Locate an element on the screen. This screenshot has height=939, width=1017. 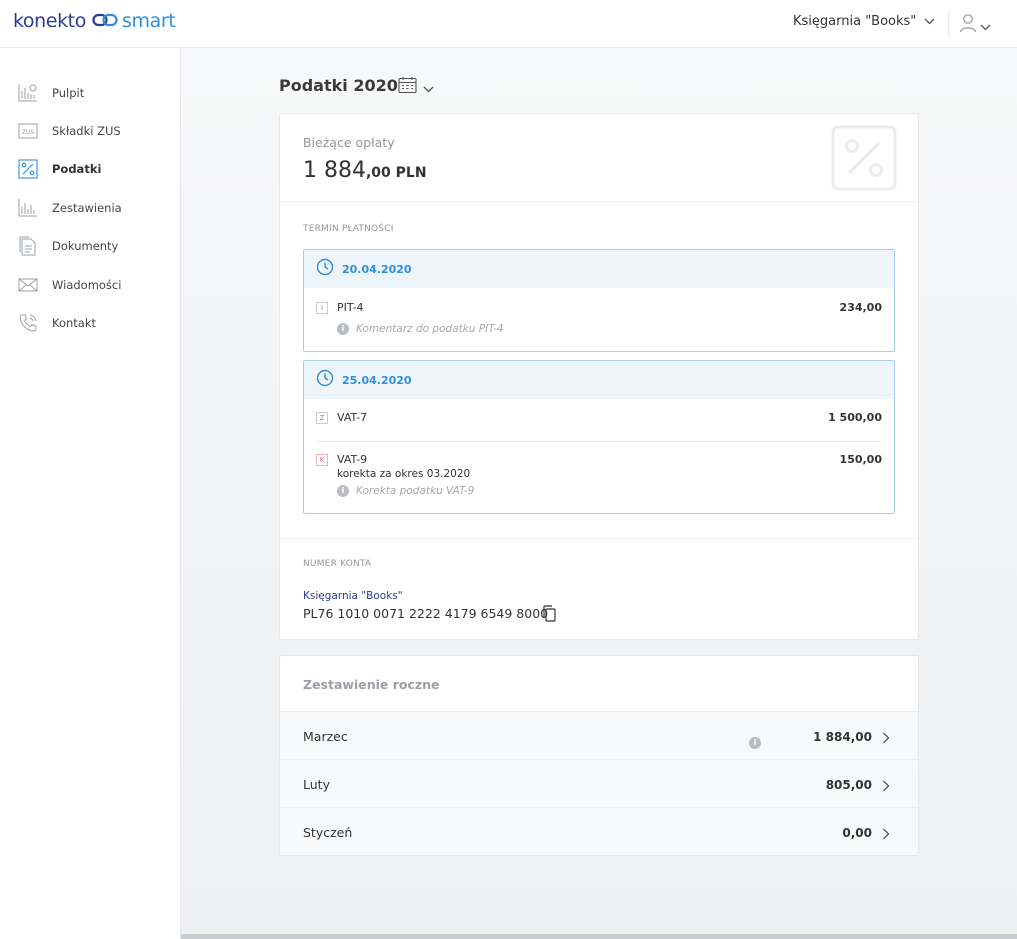
sidebar-item-dokumenty: Dokumenty is located at coordinates (90, 246).